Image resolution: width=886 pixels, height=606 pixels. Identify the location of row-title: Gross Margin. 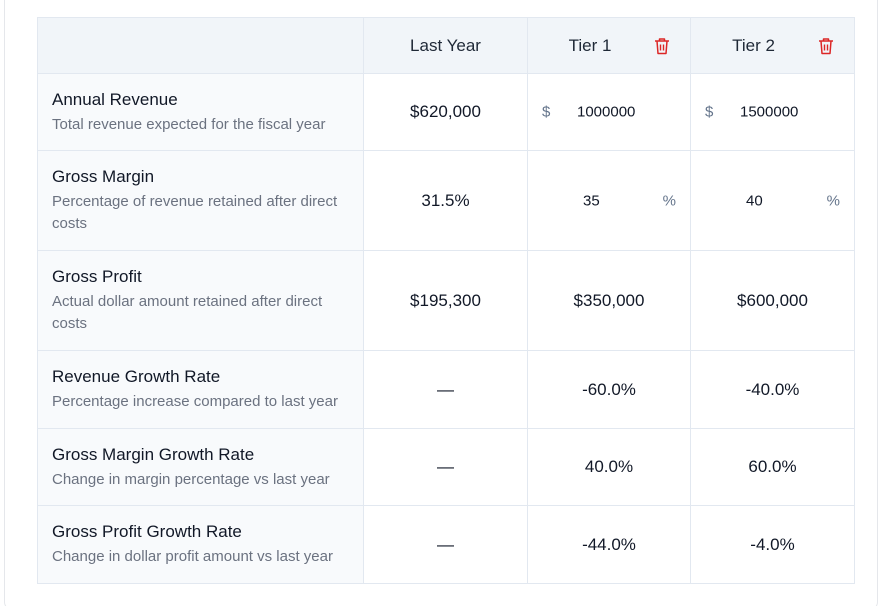
(103, 176).